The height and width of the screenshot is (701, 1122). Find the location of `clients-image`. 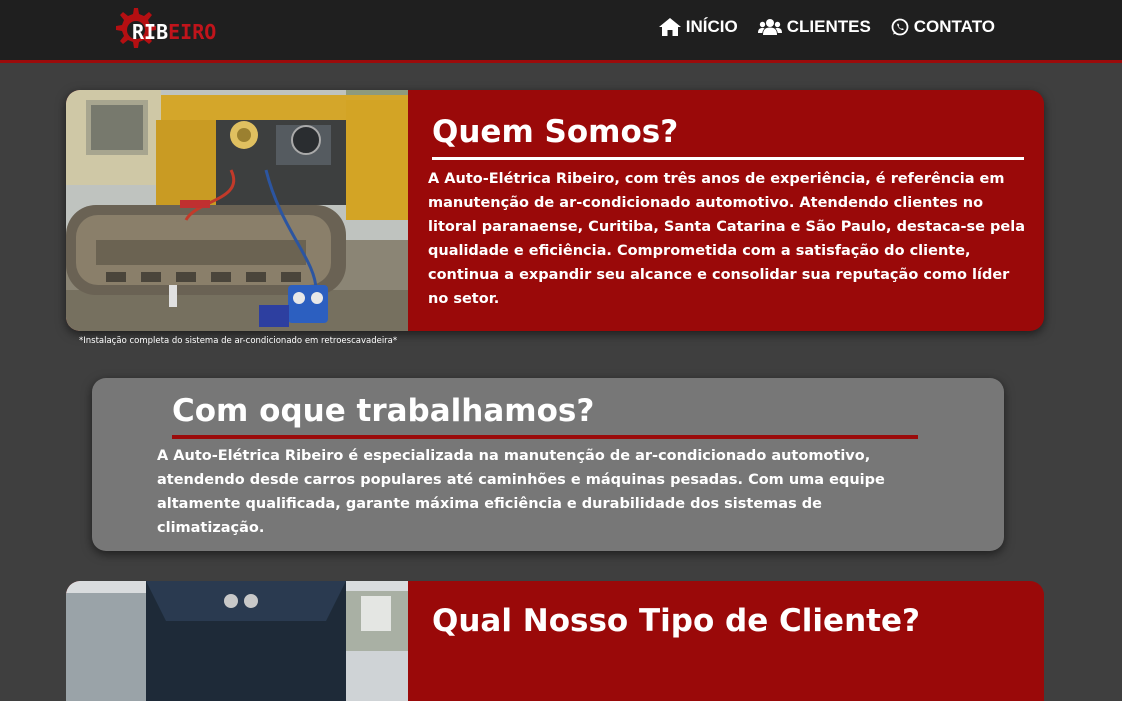

clients-image is located at coordinates (237, 641).